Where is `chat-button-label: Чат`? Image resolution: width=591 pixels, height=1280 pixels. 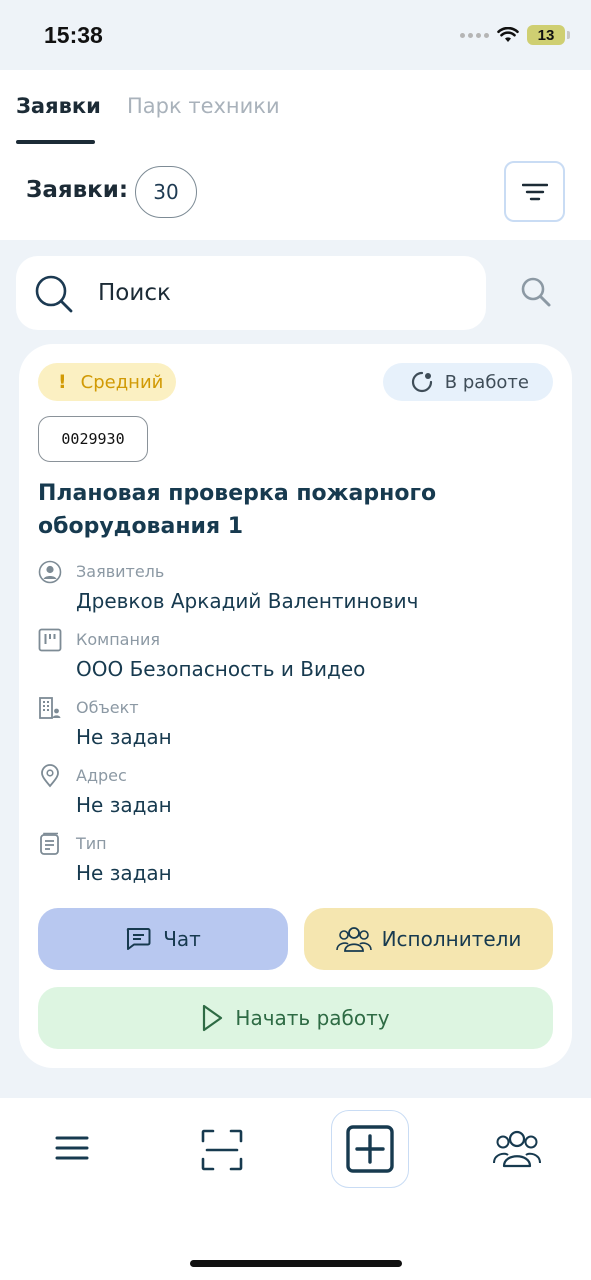 chat-button-label: Чат is located at coordinates (182, 939).